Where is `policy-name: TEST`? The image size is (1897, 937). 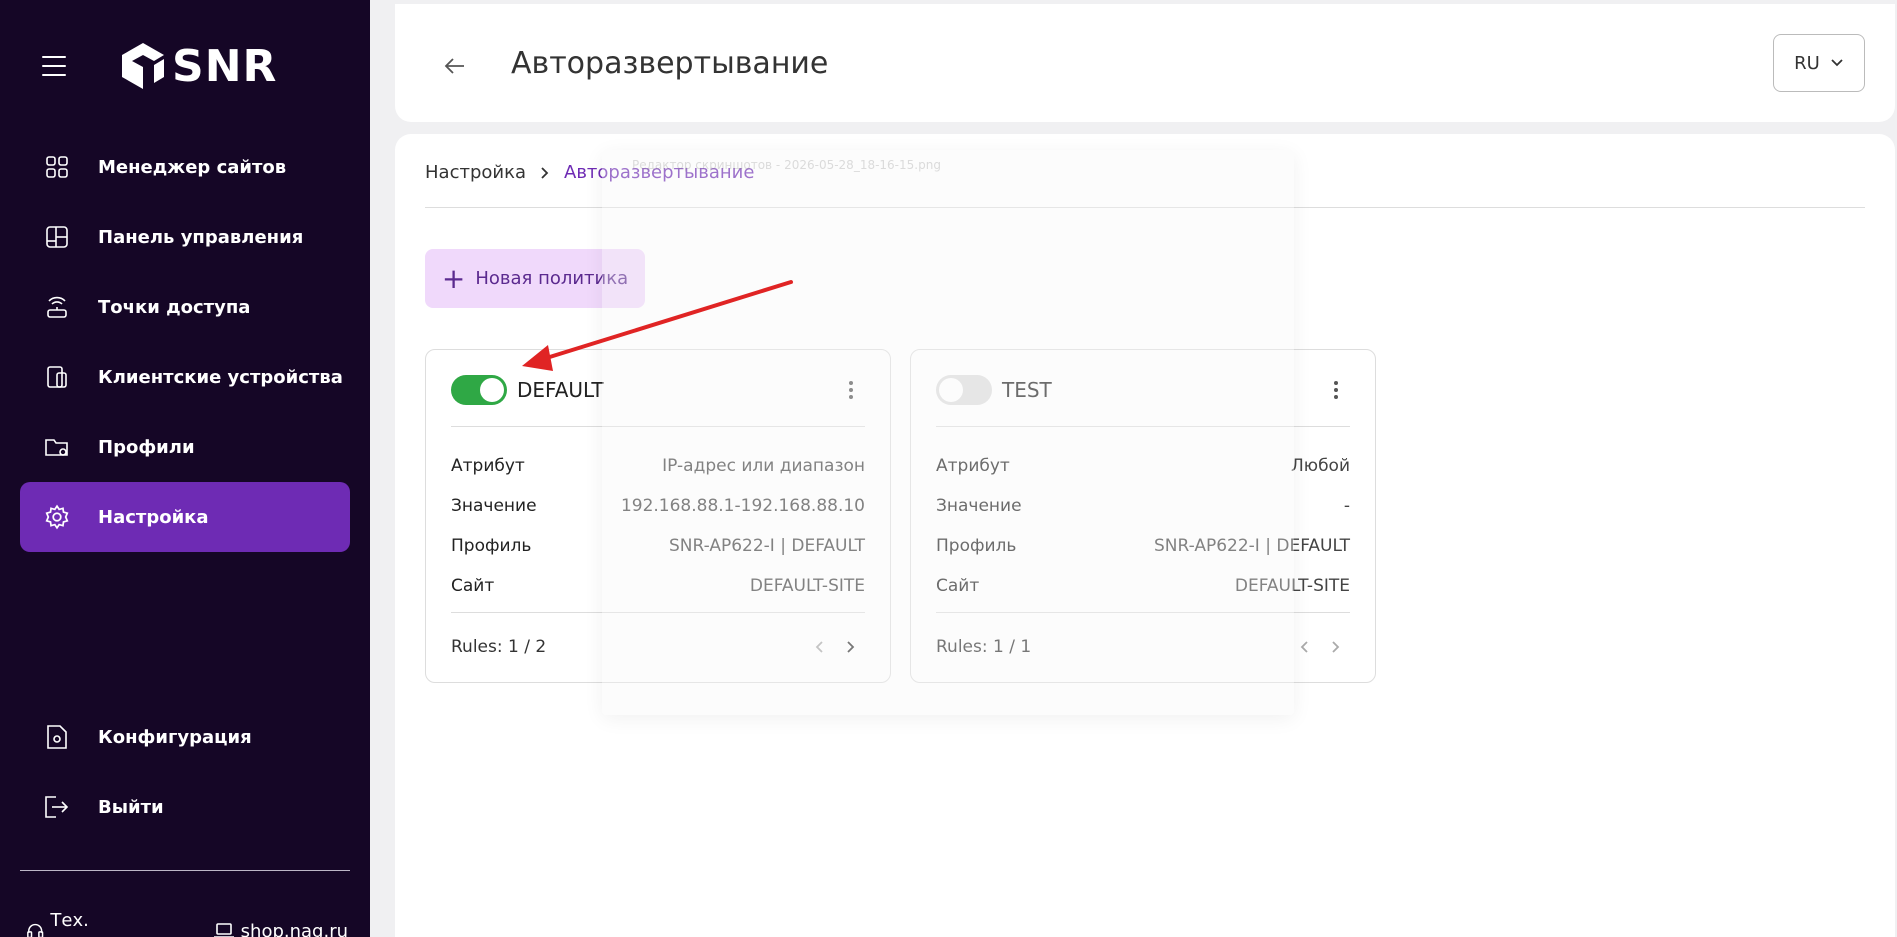
policy-name: TEST is located at coordinates (1027, 390).